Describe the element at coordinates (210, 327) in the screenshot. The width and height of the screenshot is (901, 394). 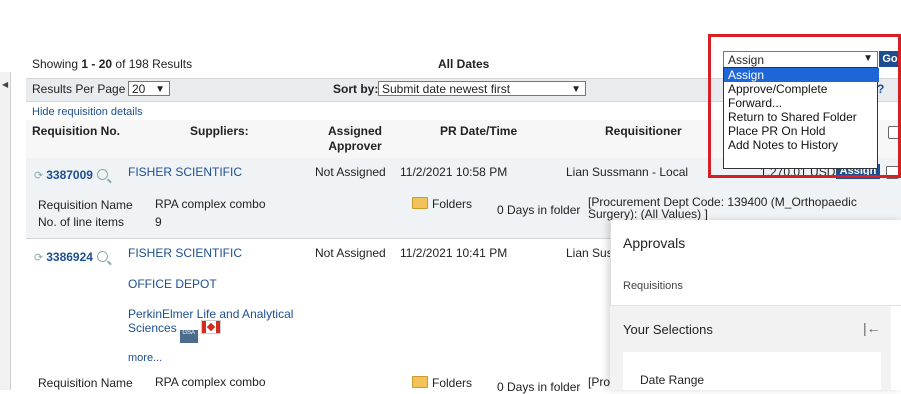
I see `canada-flag-icon` at that location.